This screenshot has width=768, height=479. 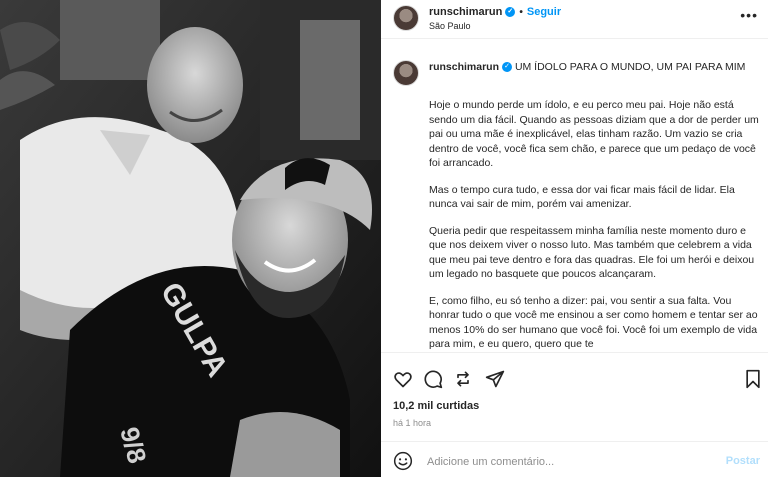 I want to click on post-location: São Paulo, so click(x=450, y=26).